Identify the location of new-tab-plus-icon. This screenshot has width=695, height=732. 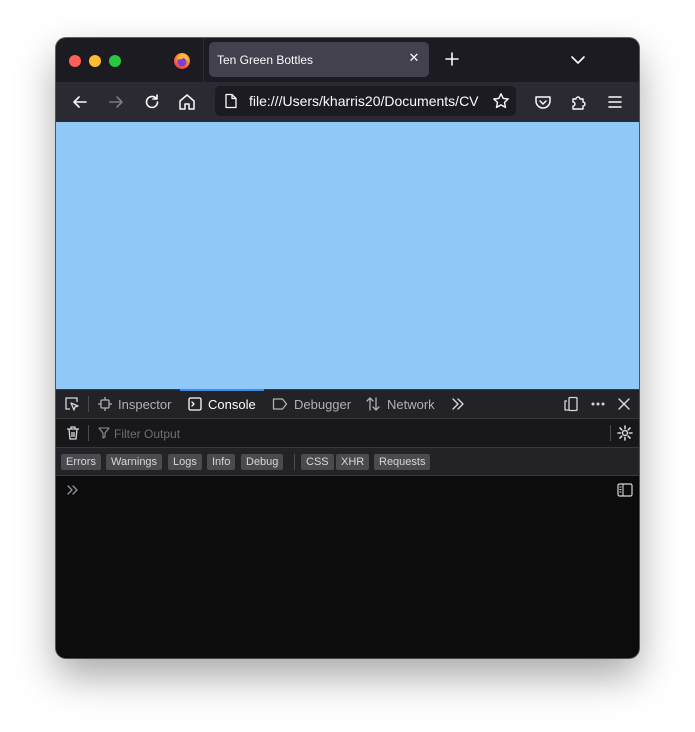
(452, 59).